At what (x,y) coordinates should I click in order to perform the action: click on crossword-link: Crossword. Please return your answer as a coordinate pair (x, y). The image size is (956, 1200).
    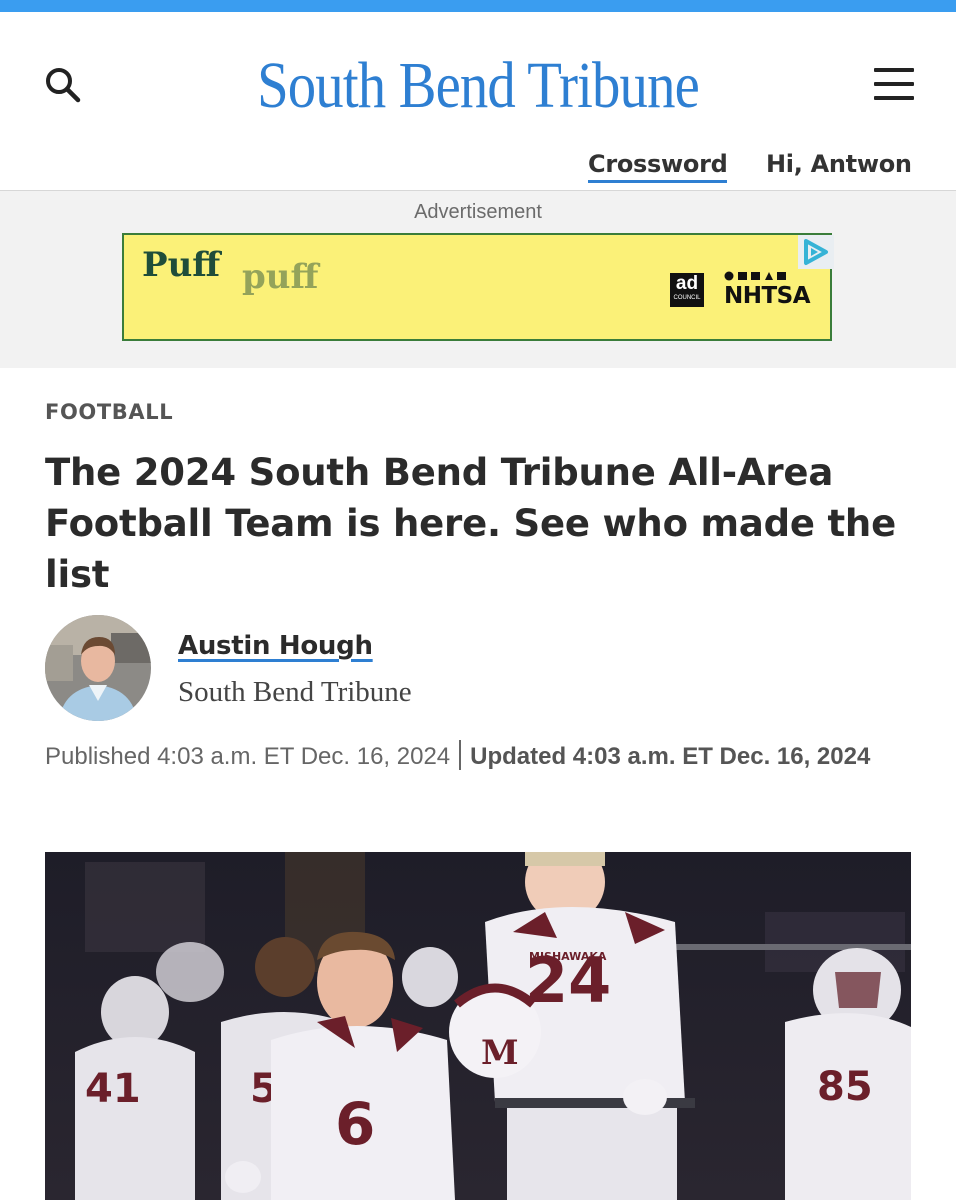
    Looking at the image, I should click on (658, 166).